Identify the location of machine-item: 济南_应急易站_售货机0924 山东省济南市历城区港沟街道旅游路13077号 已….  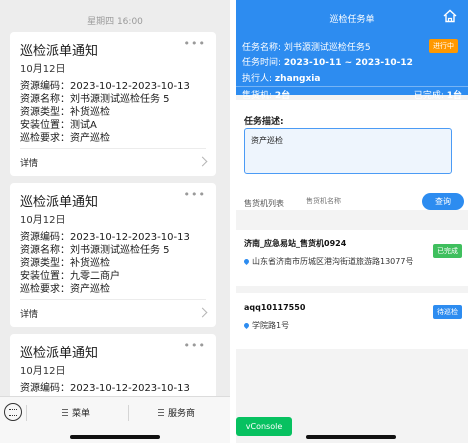
(352, 258).